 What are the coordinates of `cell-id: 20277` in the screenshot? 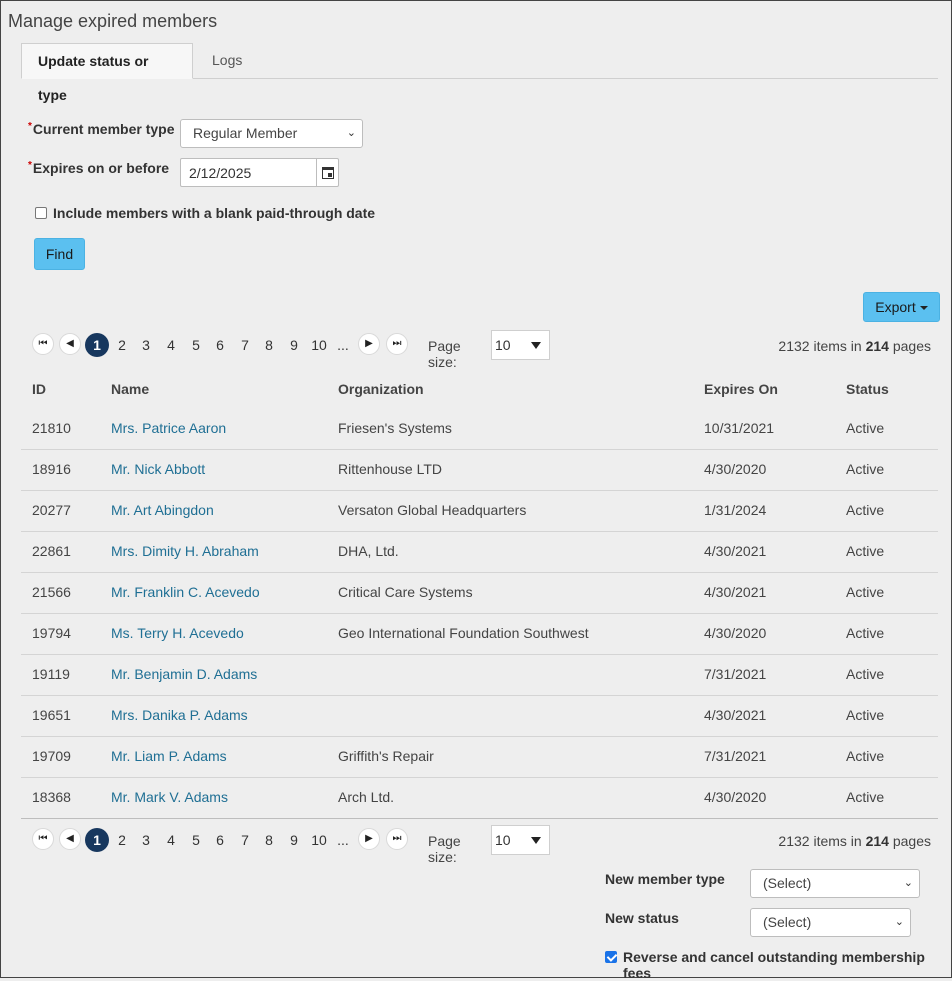 It's located at (51, 510).